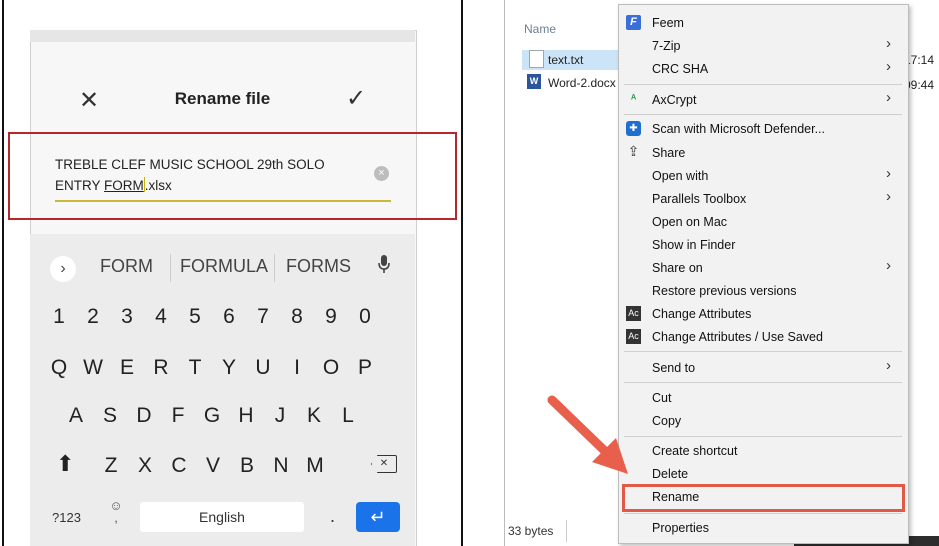 The width and height of the screenshot is (939, 546). I want to click on key-v: V, so click(213, 466).